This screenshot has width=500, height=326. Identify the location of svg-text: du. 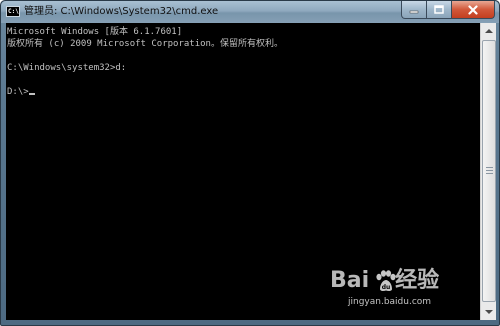
(386, 287).